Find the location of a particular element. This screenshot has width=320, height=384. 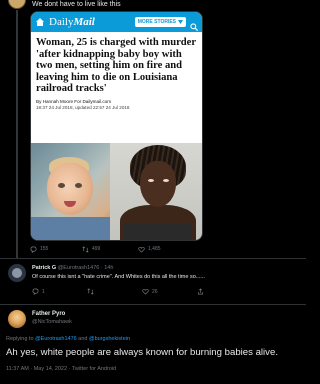

top-tweet-avatar is located at coordinates (17, 4).